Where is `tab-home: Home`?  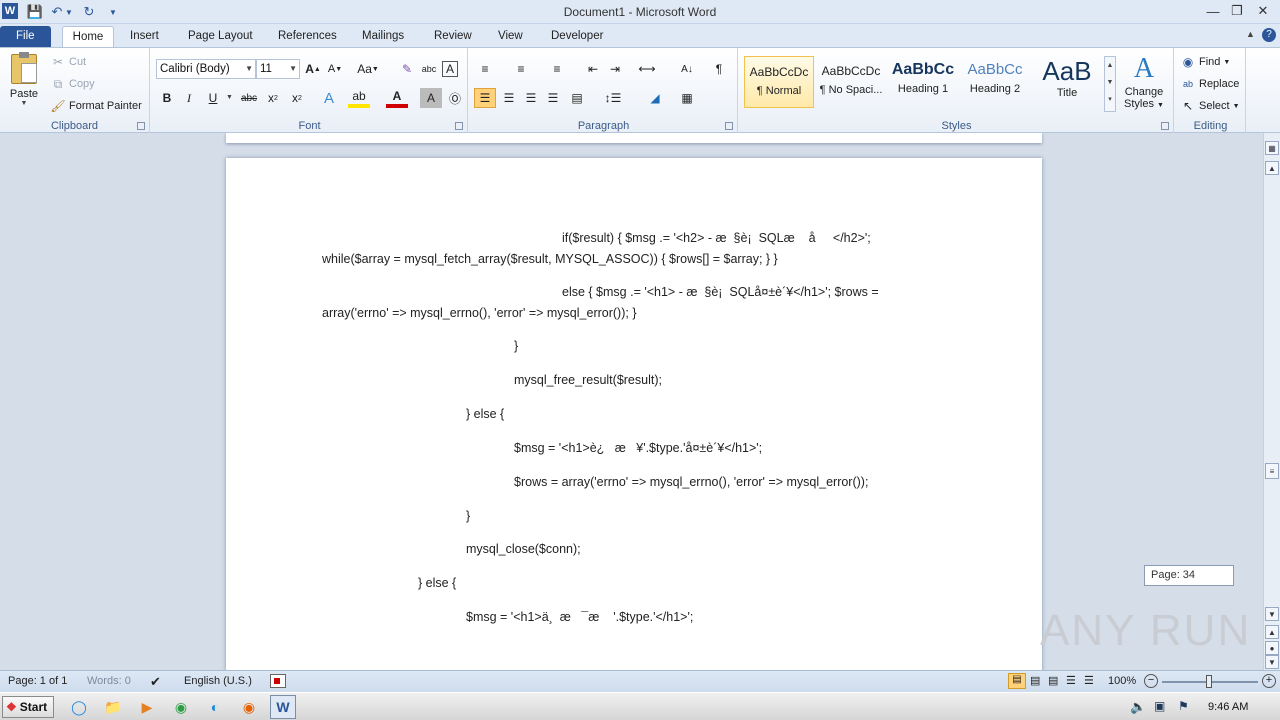
tab-home: Home is located at coordinates (88, 37).